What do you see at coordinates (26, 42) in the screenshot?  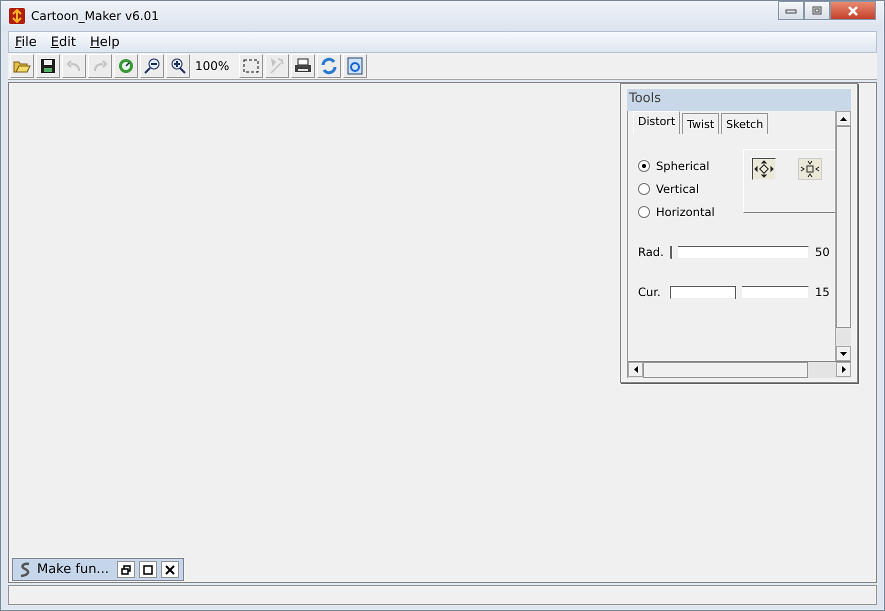 I see `menu-item: File` at bounding box center [26, 42].